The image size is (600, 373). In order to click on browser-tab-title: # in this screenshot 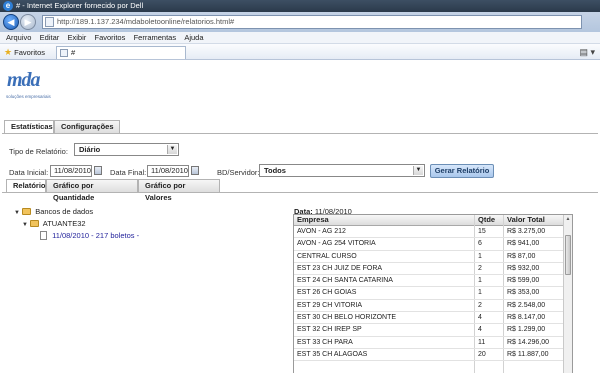, I will do `click(73, 52)`.